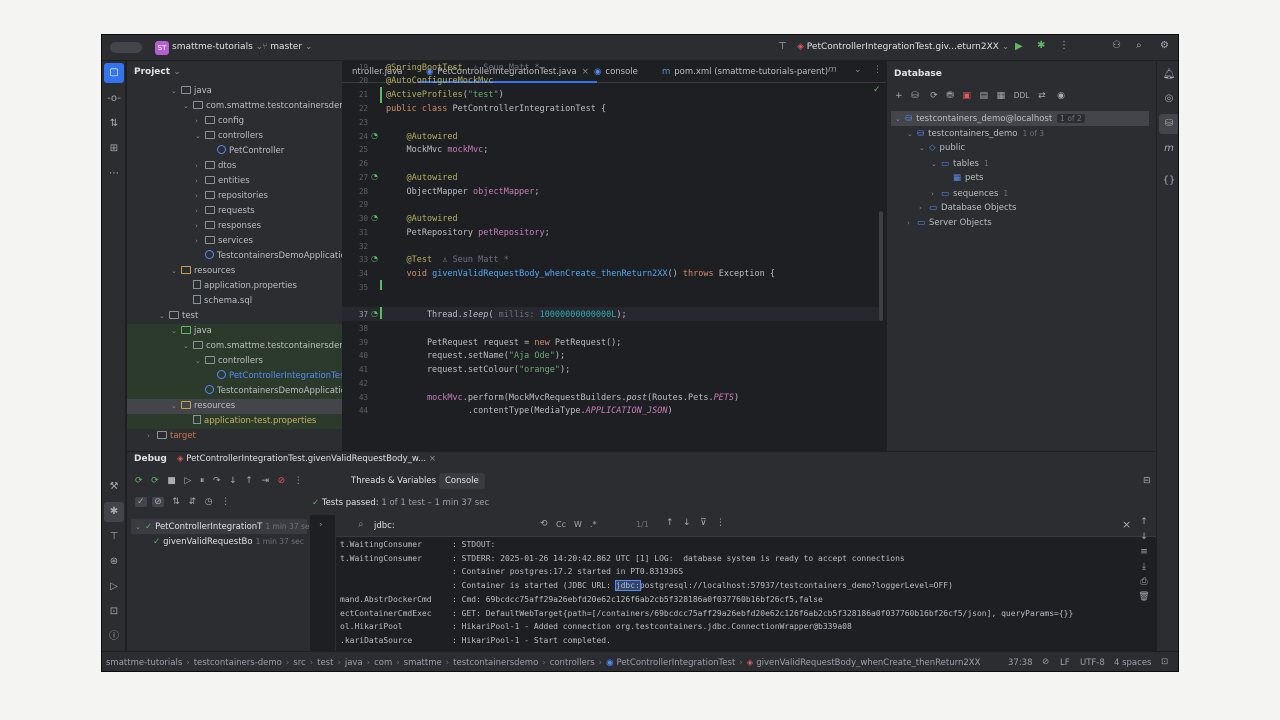  I want to click on lock-icon: ⊡, so click(1164, 662).